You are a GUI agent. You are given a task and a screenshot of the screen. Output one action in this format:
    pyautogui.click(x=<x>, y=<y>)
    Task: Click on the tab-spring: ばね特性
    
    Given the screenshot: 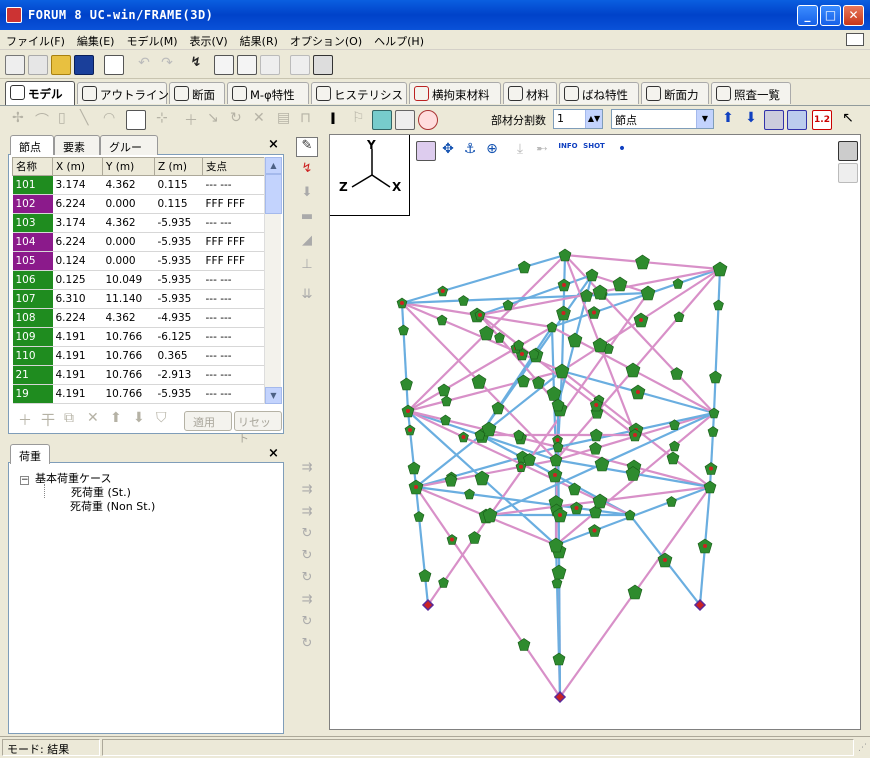 What is the action you would take?
    pyautogui.click(x=599, y=93)
    